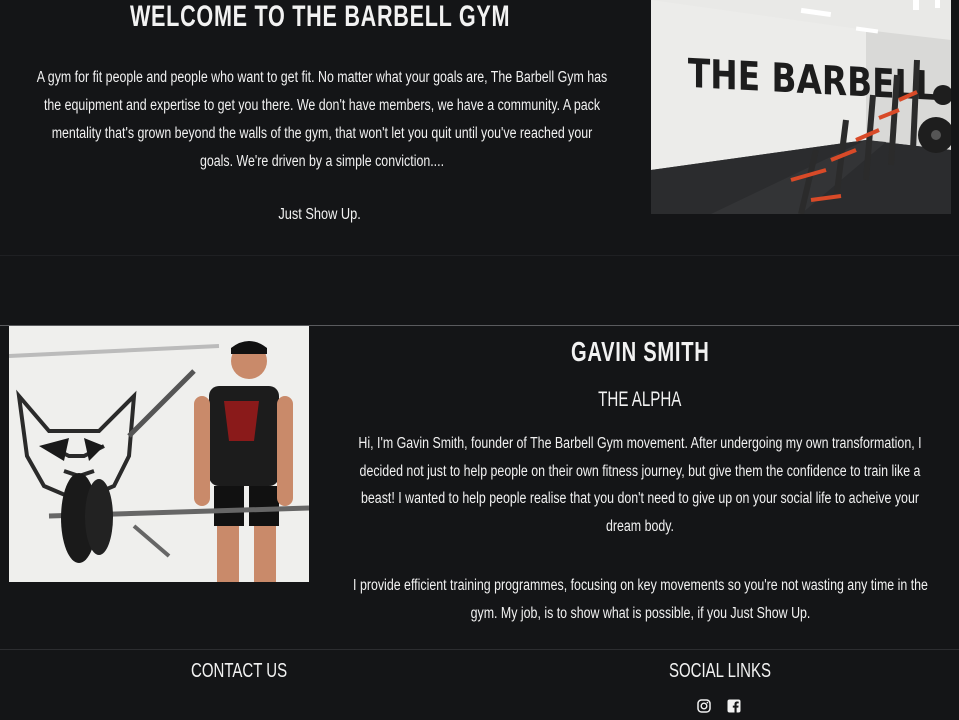 Image resolution: width=959 pixels, height=720 pixels. I want to click on coach-bio-line: dream body., so click(639, 526).